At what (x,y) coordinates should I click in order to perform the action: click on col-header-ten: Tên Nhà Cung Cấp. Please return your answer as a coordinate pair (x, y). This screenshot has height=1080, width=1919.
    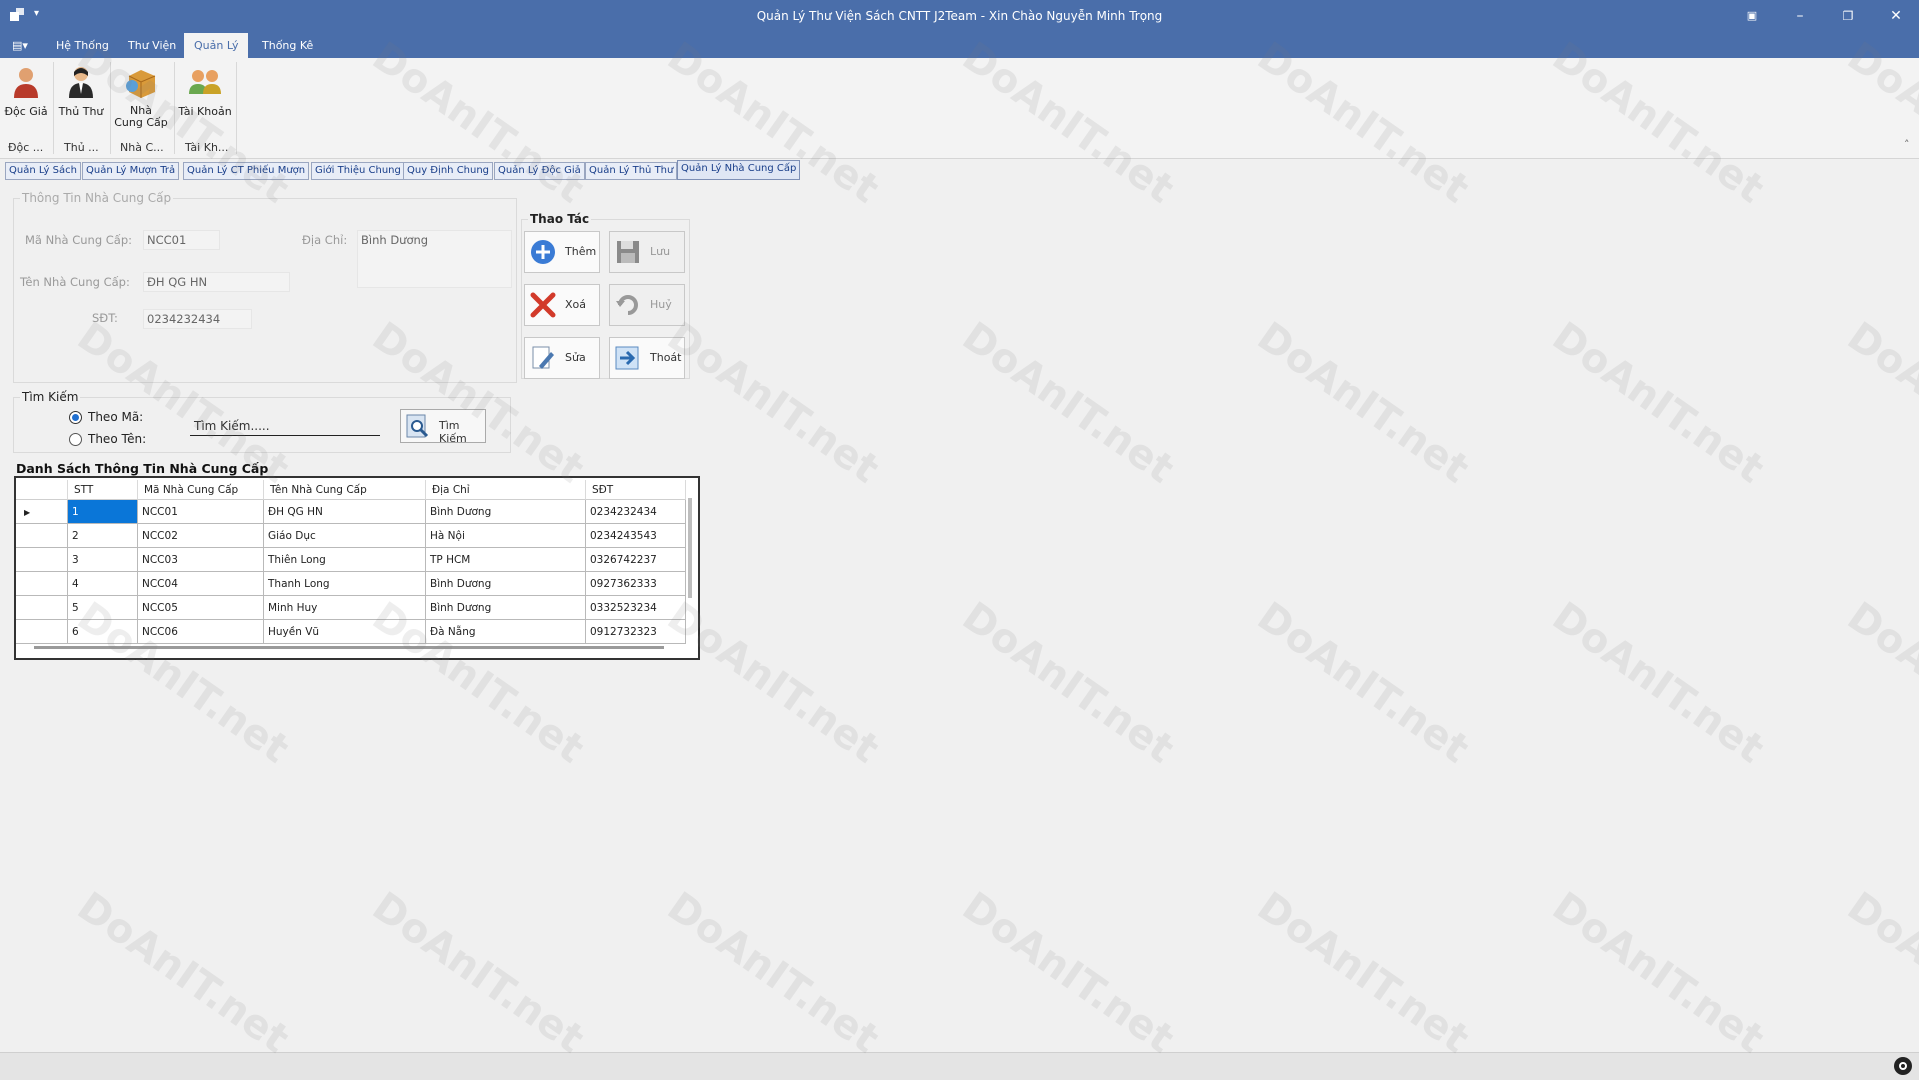
    Looking at the image, I should click on (345, 490).